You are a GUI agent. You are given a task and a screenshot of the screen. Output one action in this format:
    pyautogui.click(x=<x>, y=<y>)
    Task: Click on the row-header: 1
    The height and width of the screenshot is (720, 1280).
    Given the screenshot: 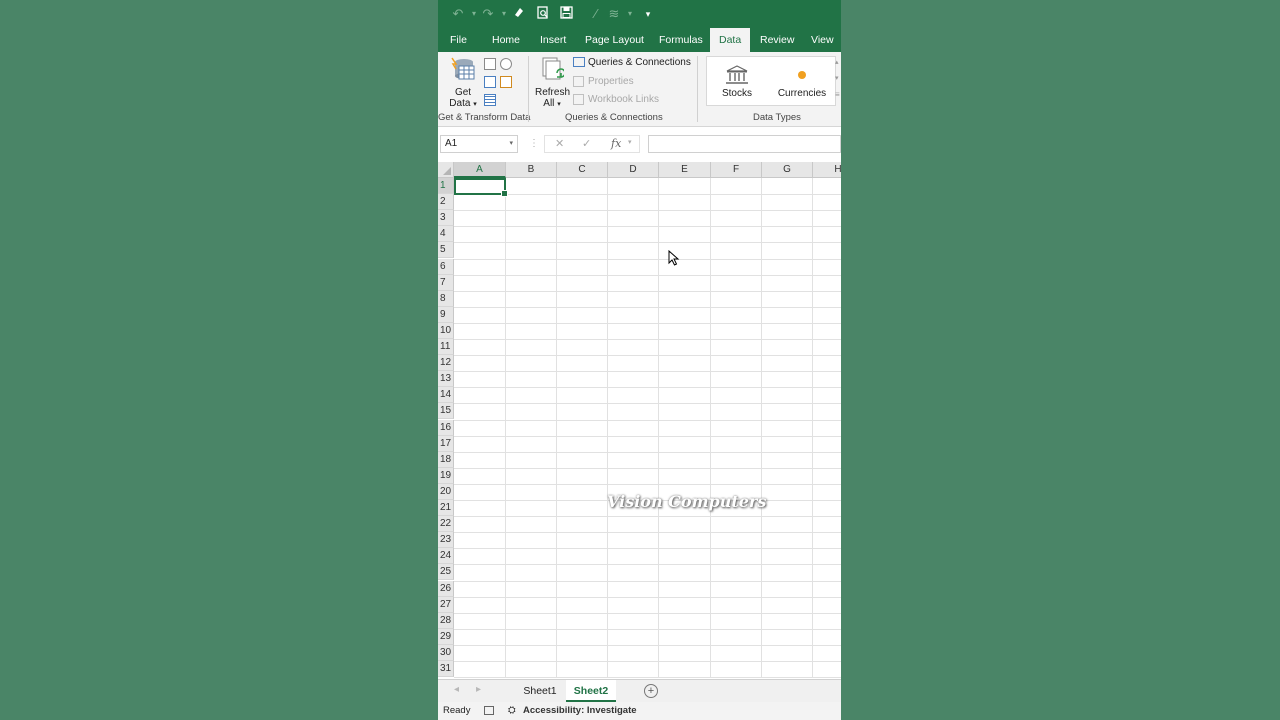 What is the action you would take?
    pyautogui.click(x=446, y=186)
    